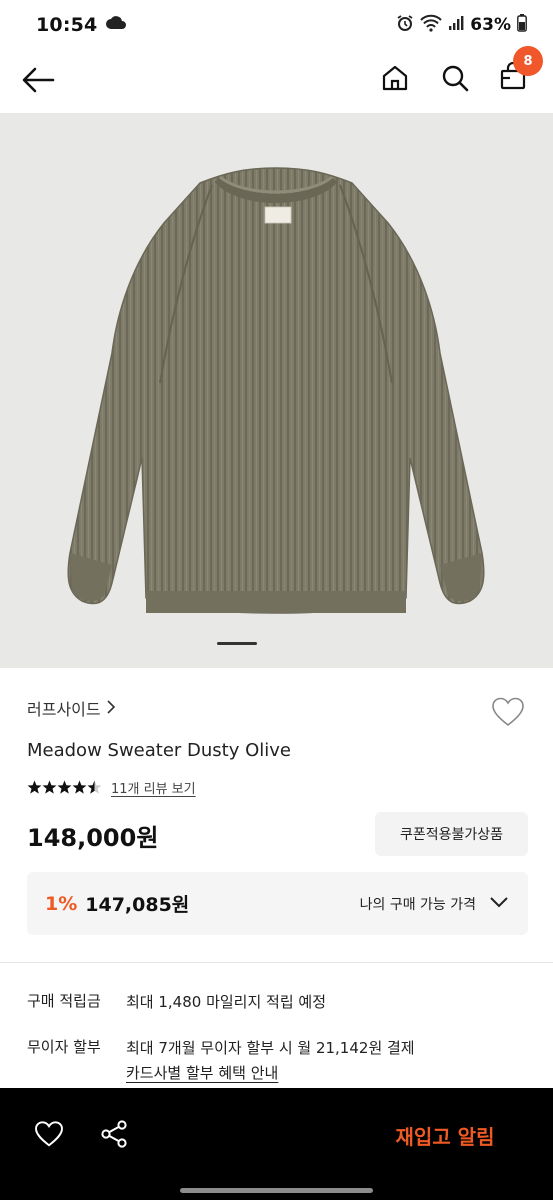 The image size is (553, 1200). I want to click on wishlist-button, so click(508, 714).